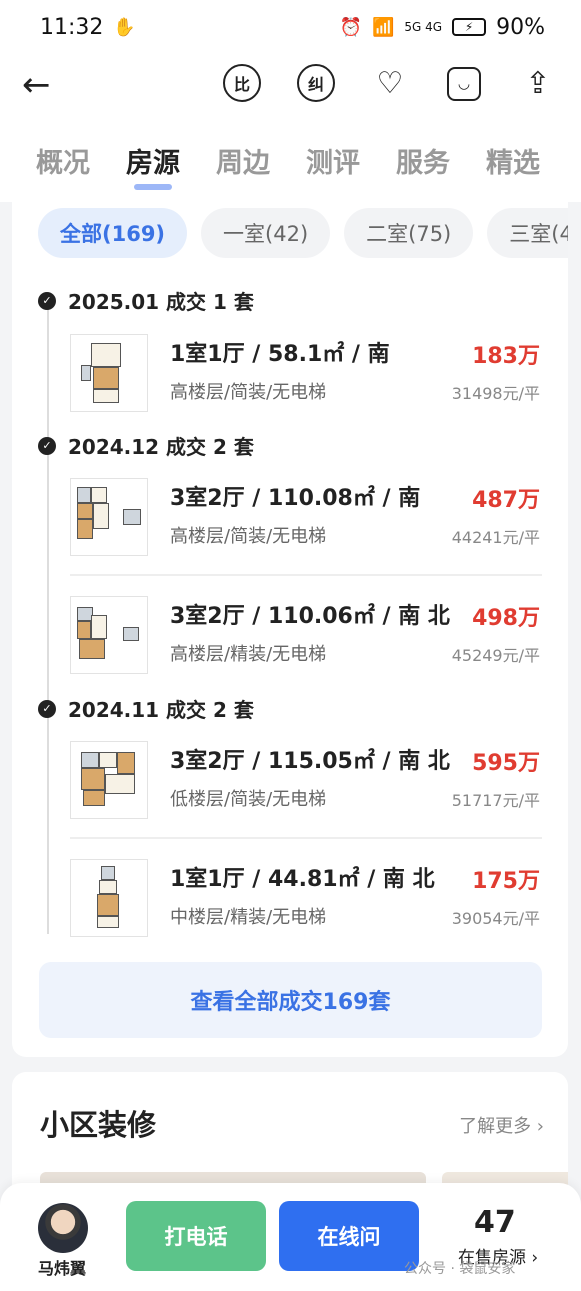 This screenshot has width=581, height=1291. Describe the element at coordinates (48, 616) in the screenshot. I see `timeline-line` at that location.